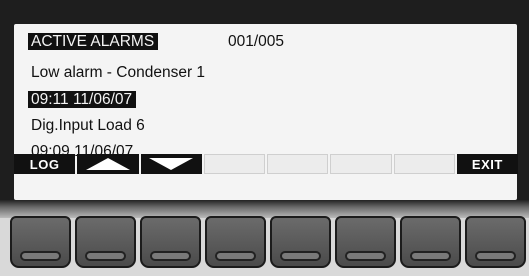 This screenshot has height=276, width=529. I want to click on softkey-bar: LOG EXIT, so click(266, 164).